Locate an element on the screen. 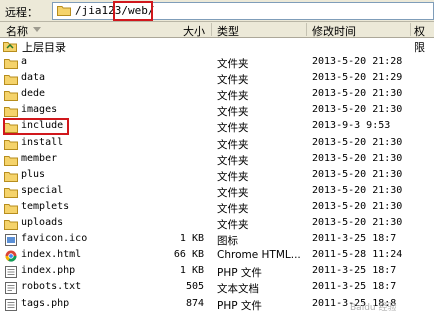 This screenshot has width=434, height=320. file-row: special 文件夹 2013-5-20 21:30 is located at coordinates (217, 192).